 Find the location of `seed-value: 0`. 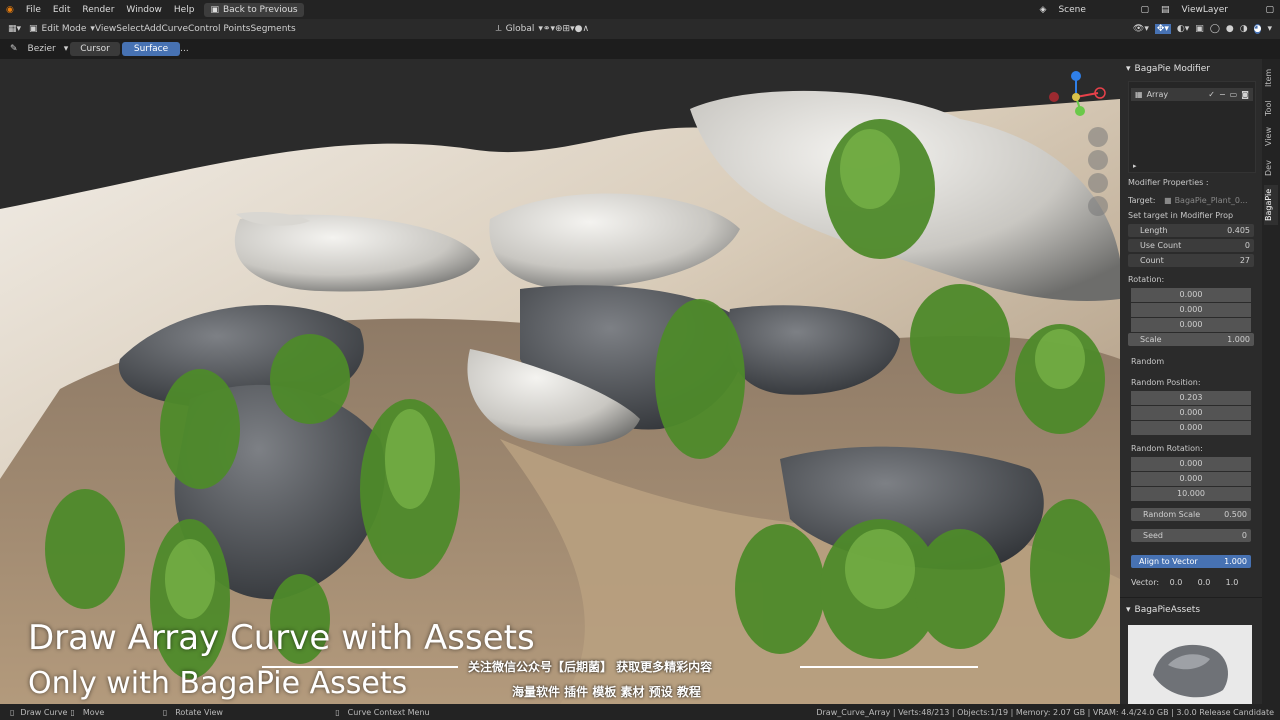

seed-value: 0 is located at coordinates (1244, 535).